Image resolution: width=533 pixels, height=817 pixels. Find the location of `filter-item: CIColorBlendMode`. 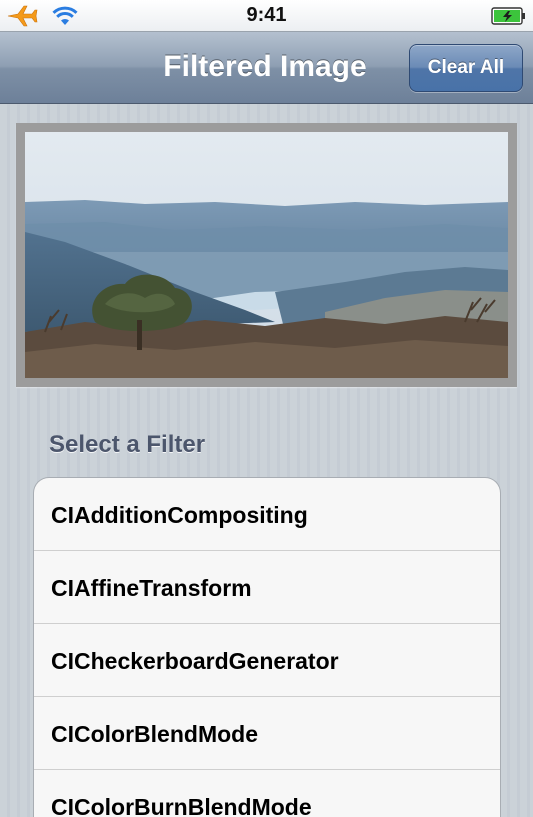

filter-item: CIColorBlendMode is located at coordinates (267, 733).